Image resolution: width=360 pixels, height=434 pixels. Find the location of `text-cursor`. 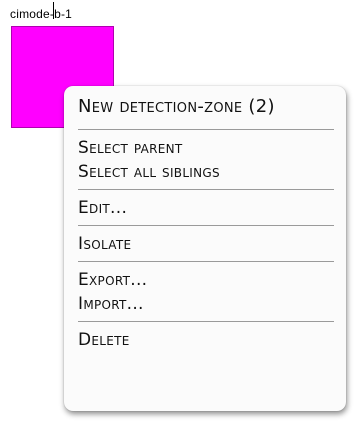

text-cursor is located at coordinates (53, 10).